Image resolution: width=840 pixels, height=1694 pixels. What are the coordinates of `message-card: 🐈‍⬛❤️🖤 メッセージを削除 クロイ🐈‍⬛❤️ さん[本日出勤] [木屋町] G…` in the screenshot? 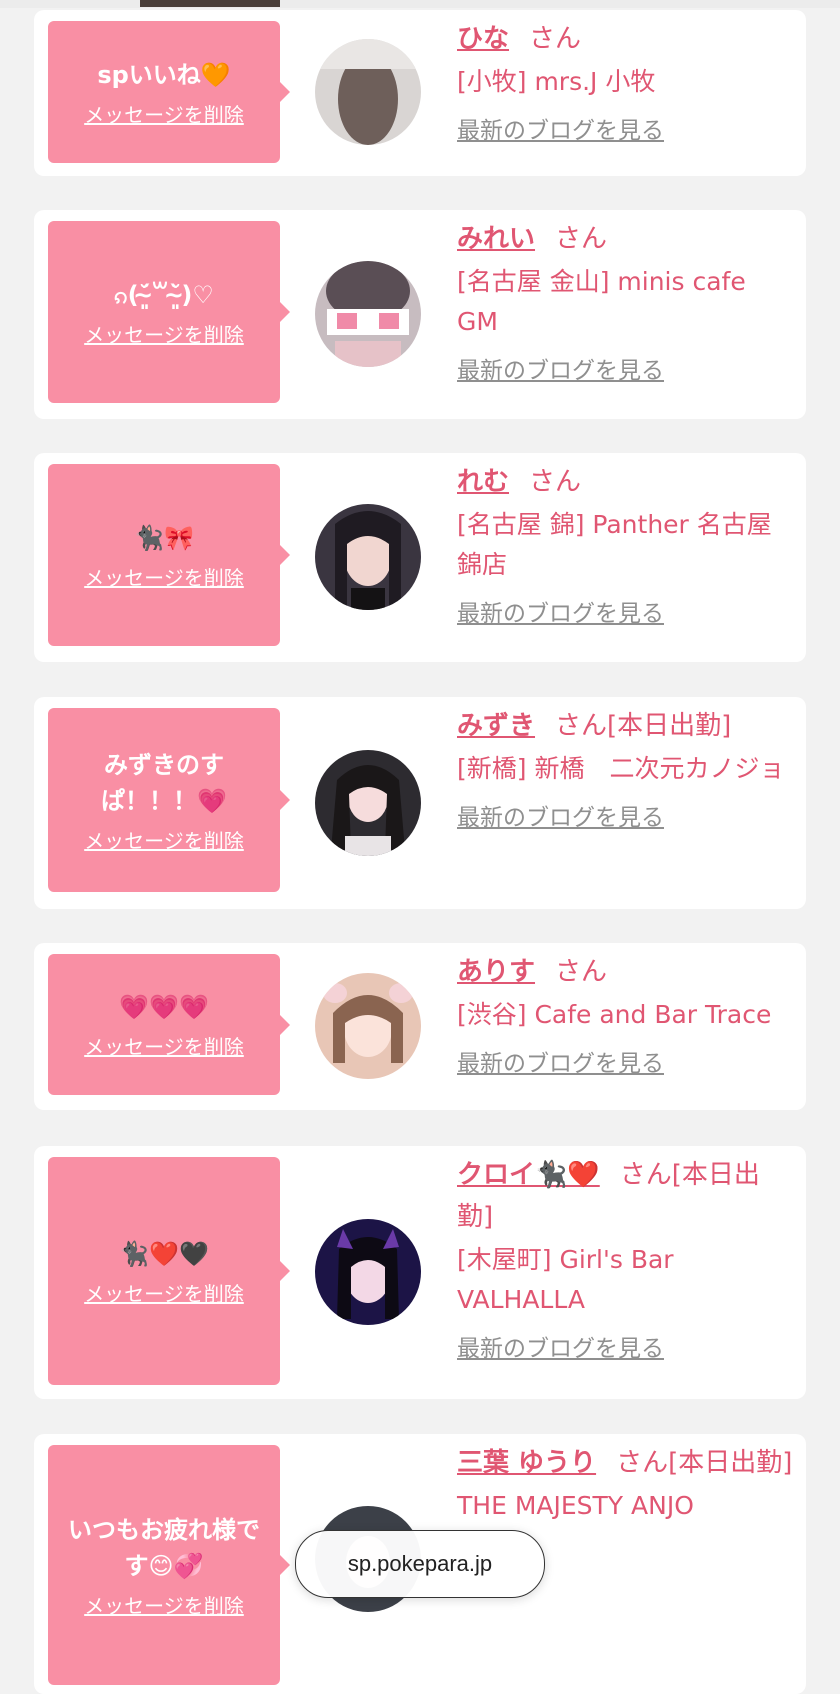 It's located at (420, 1272).